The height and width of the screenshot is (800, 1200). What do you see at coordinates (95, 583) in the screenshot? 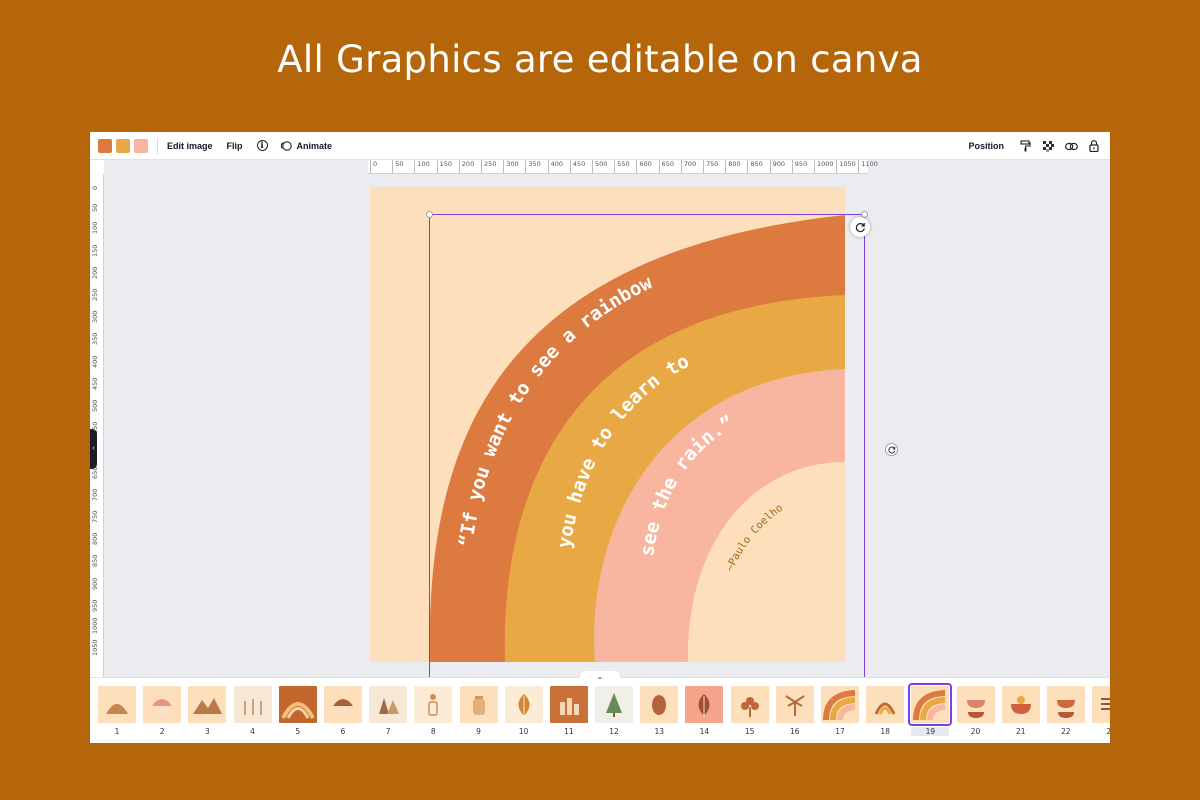
I see `ruler-tick-label: 900` at bounding box center [95, 583].